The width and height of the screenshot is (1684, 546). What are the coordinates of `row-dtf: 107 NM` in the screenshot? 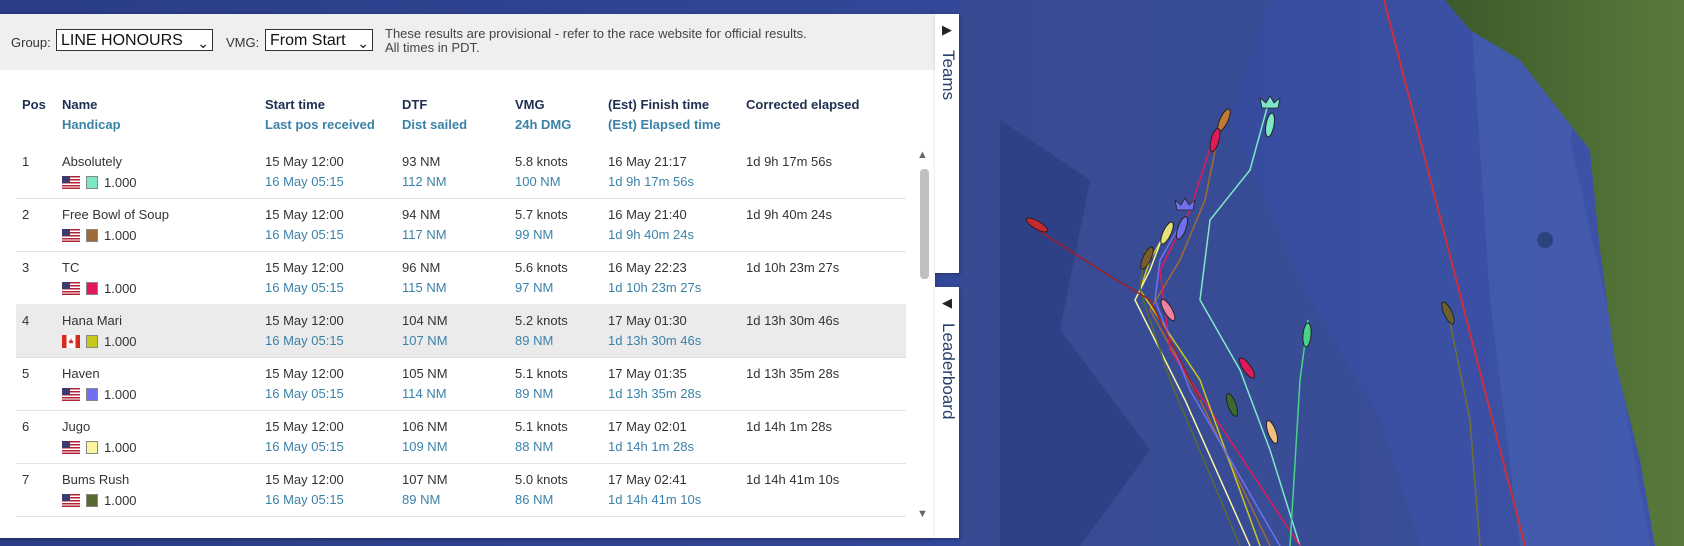 It's located at (425, 479).